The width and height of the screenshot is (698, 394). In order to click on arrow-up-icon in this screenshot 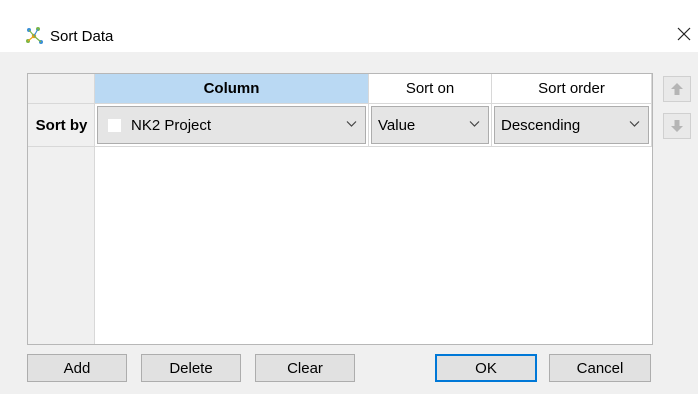, I will do `click(677, 89)`.